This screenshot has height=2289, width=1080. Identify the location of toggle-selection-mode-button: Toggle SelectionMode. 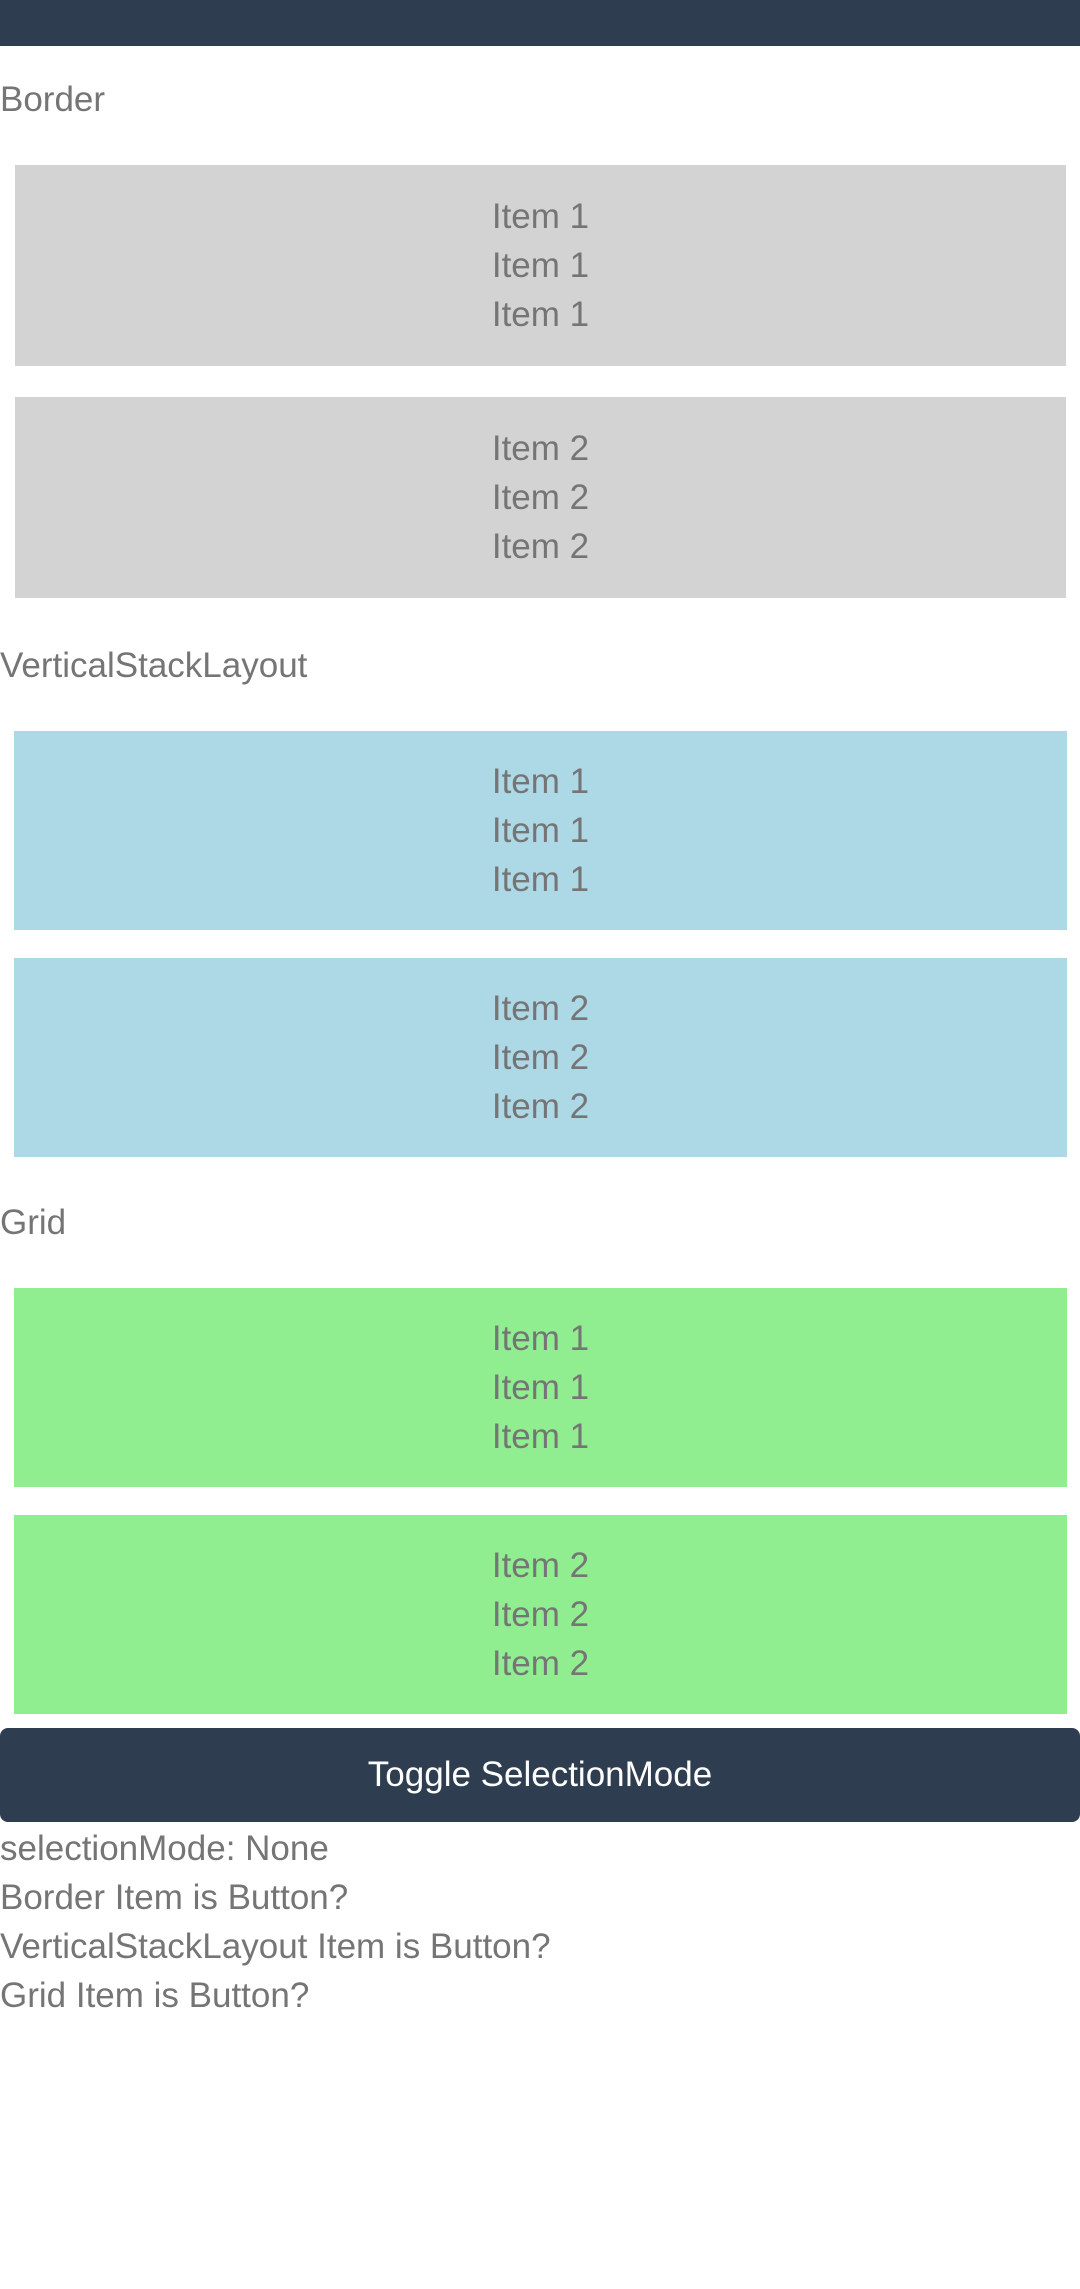
(540, 1775).